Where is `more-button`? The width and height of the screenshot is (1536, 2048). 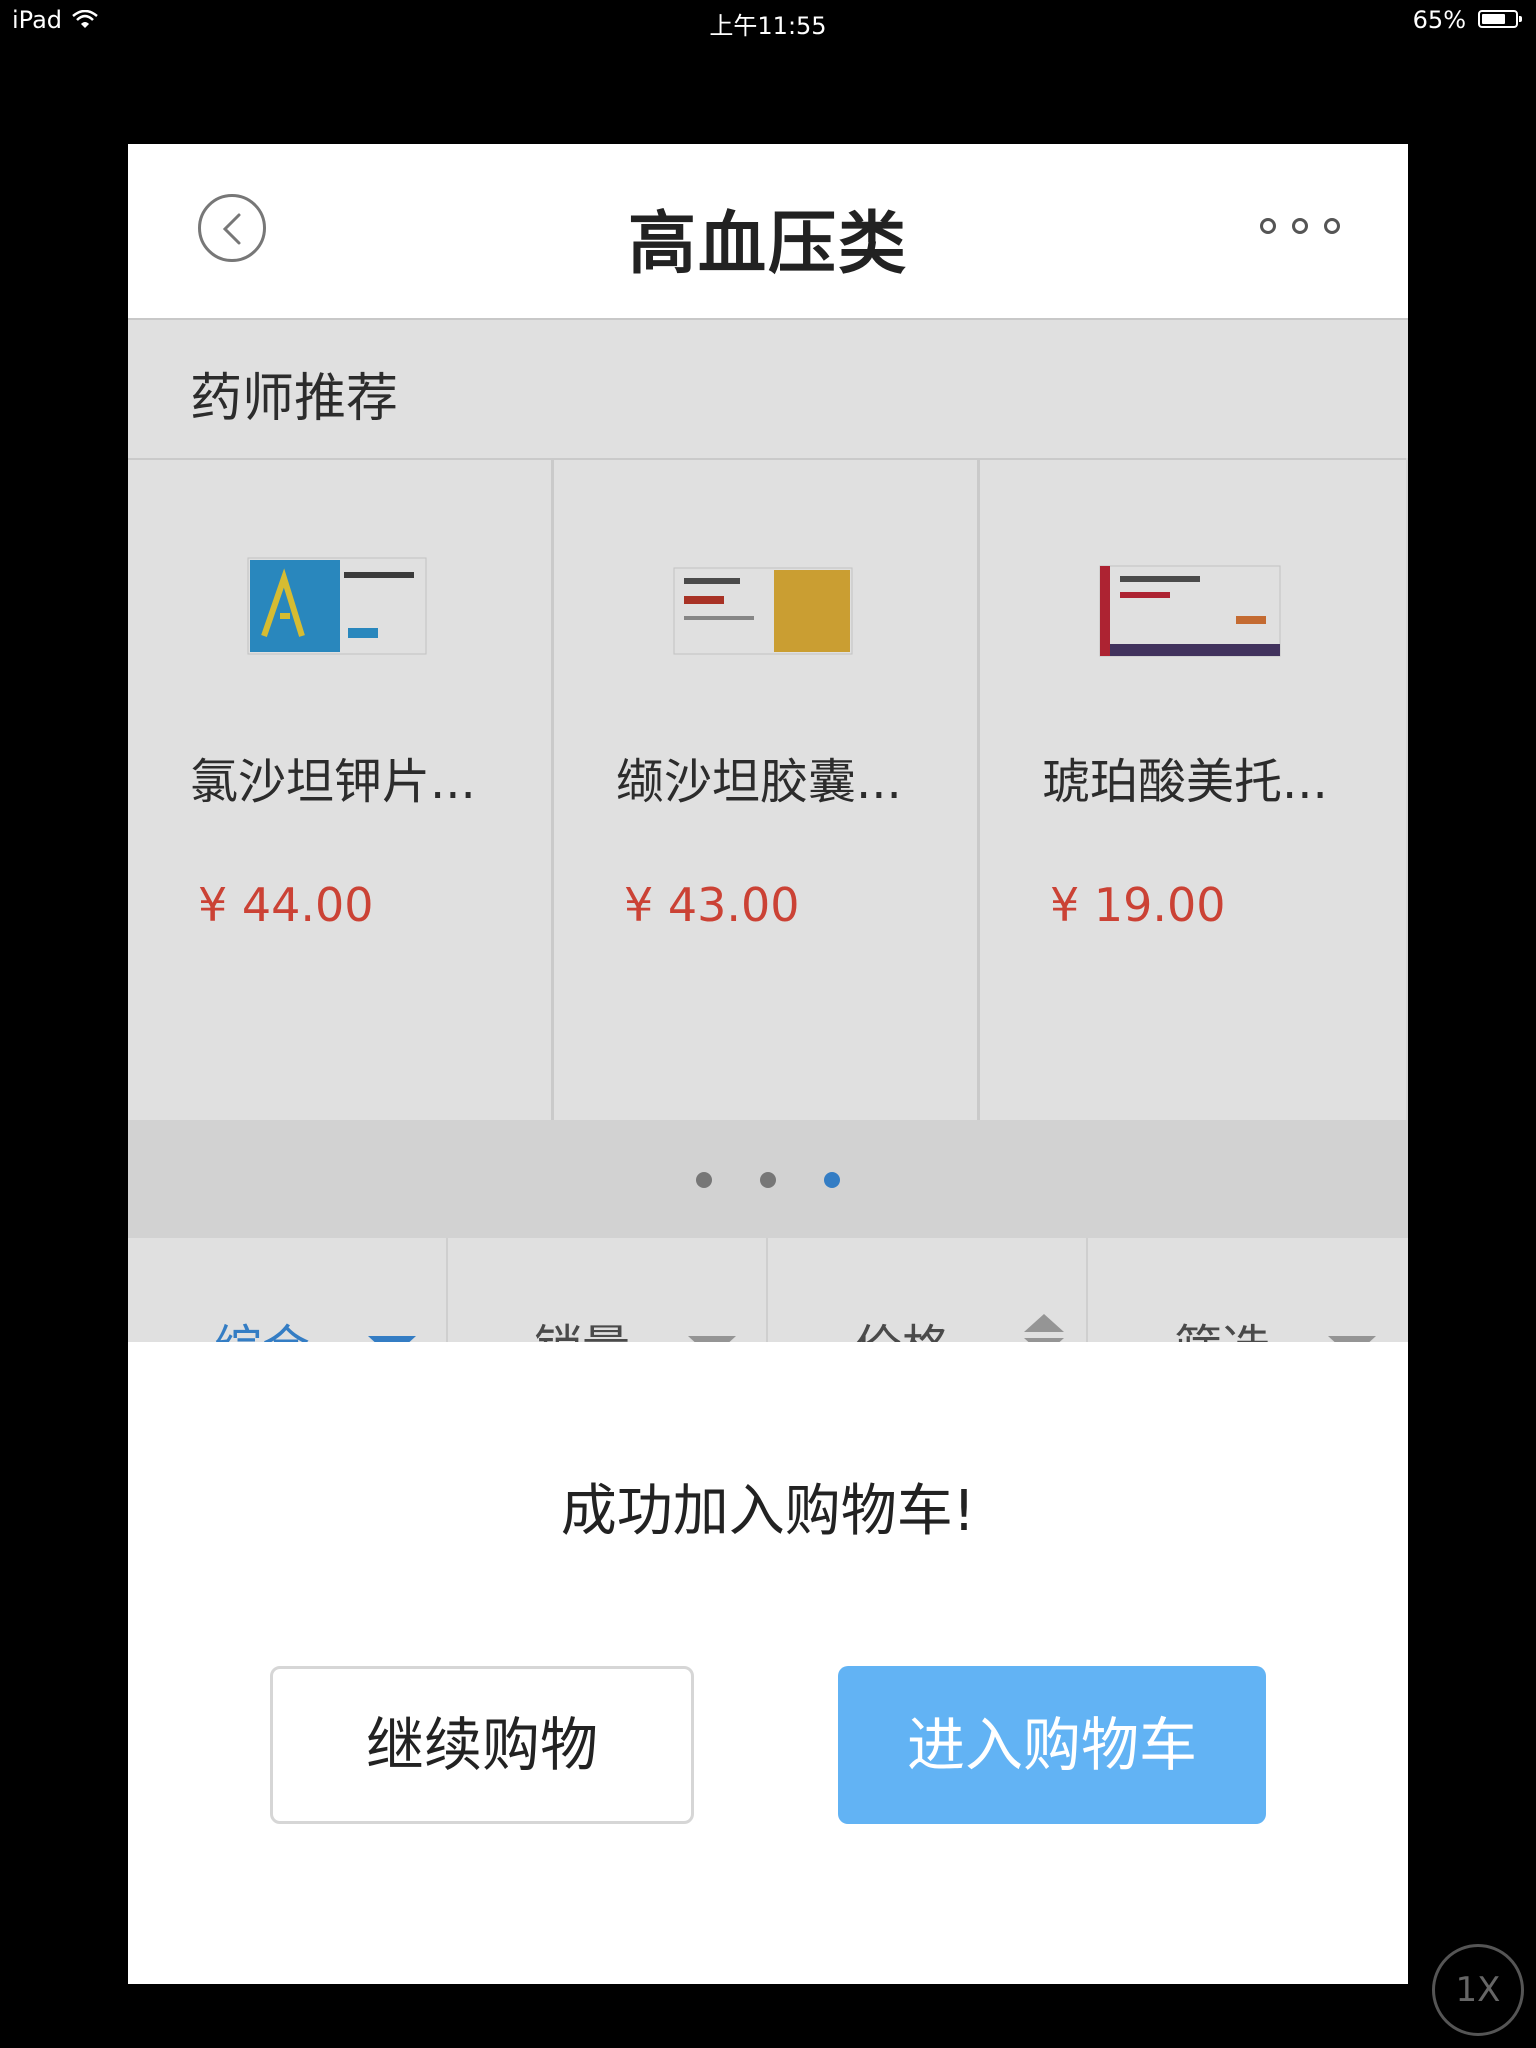
more-button is located at coordinates (1304, 228).